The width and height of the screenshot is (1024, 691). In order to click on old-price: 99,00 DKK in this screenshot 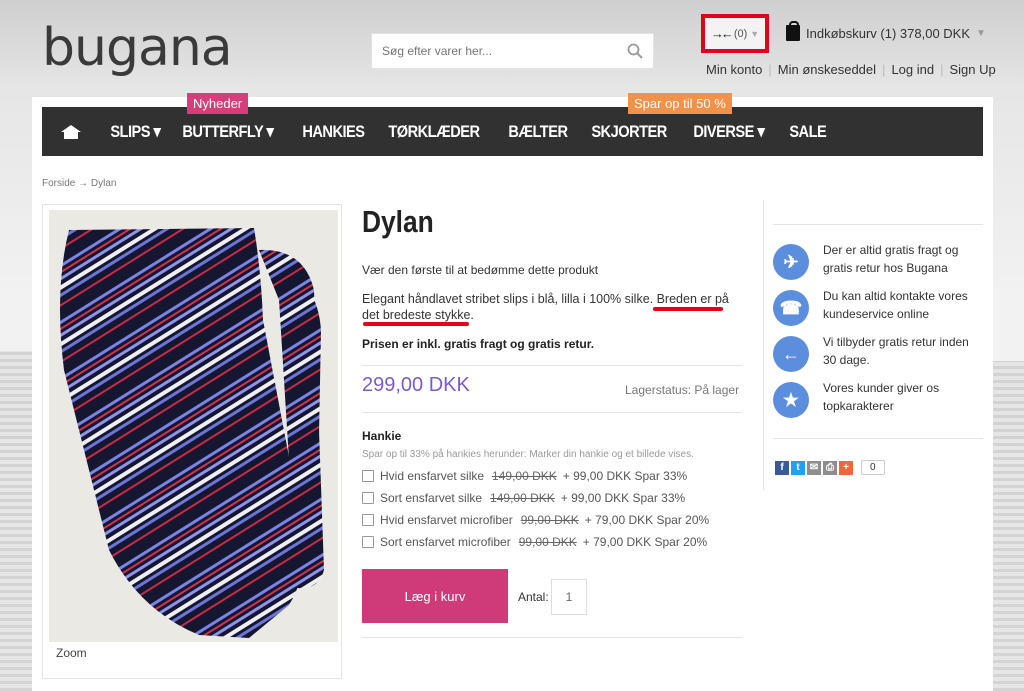, I will do `click(547, 542)`.